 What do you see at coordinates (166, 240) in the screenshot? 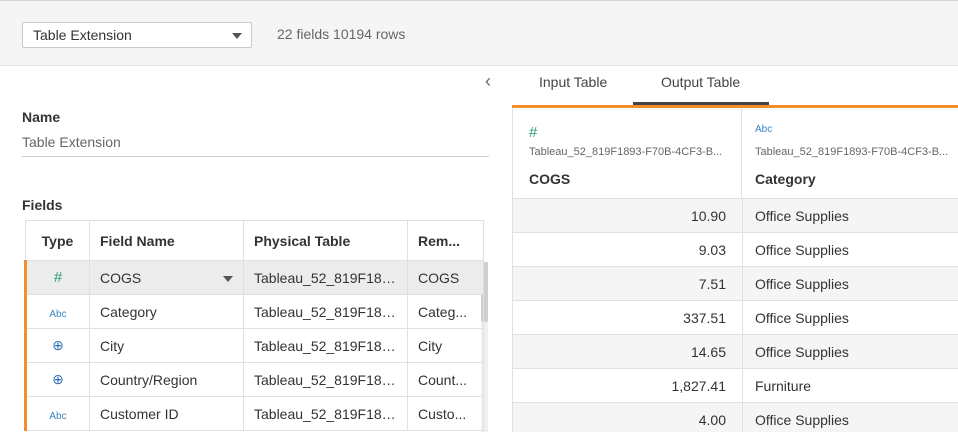
I see `column-header-field-name: Field Name` at bounding box center [166, 240].